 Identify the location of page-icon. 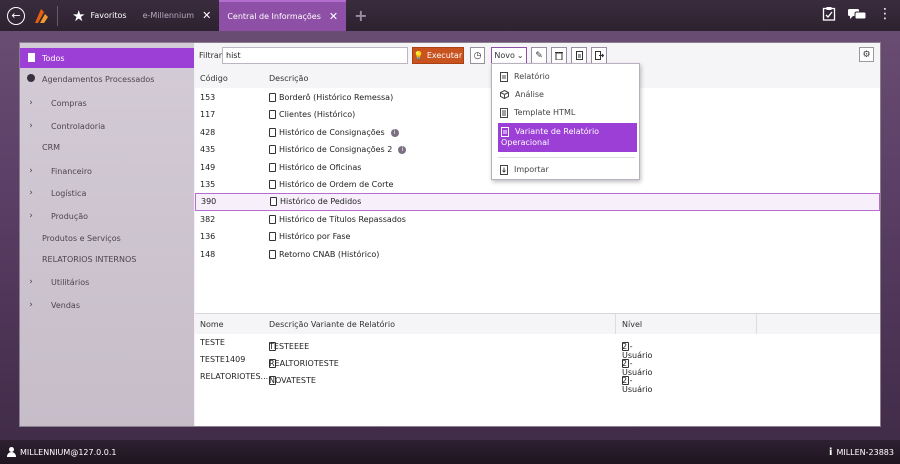
(31, 57).